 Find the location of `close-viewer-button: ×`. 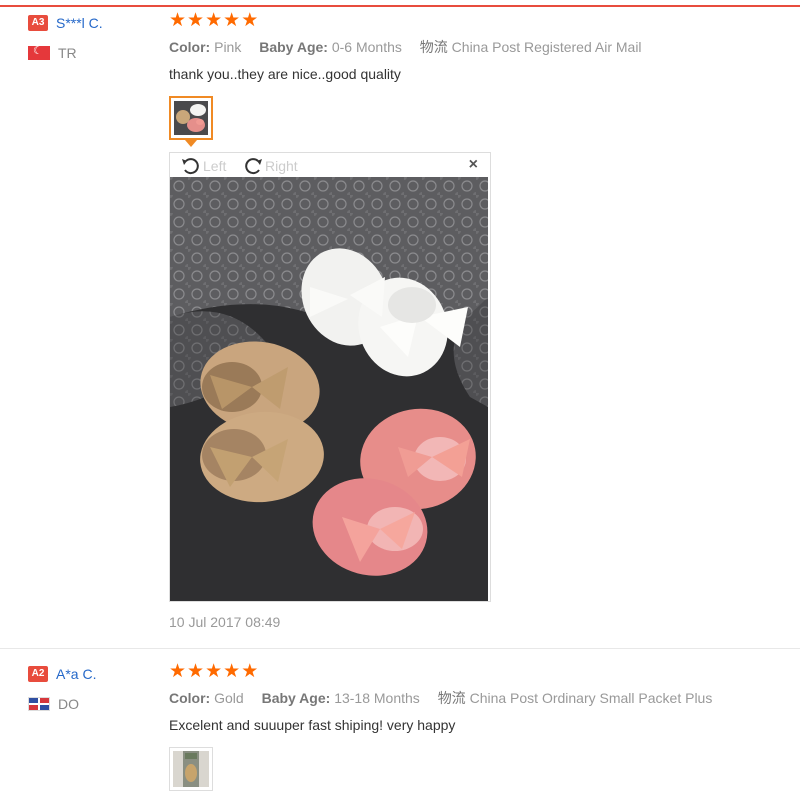

close-viewer-button: × is located at coordinates (473, 165).